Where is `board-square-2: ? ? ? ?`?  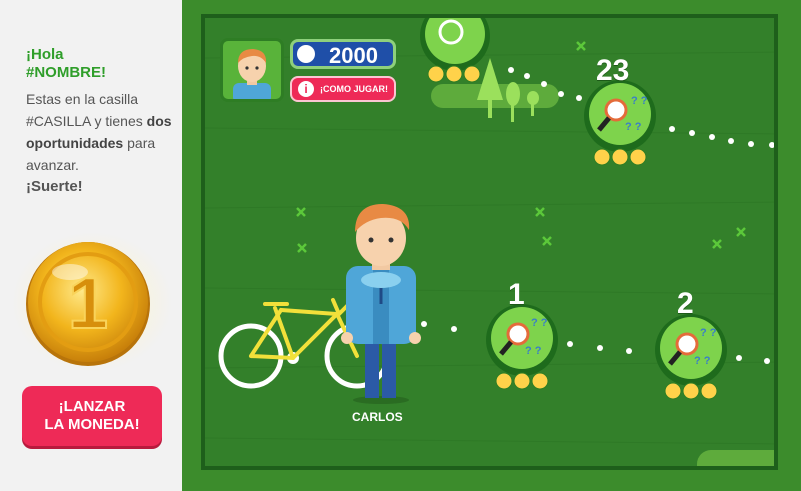
board-square-2: ? ? ? ? is located at coordinates (691, 357).